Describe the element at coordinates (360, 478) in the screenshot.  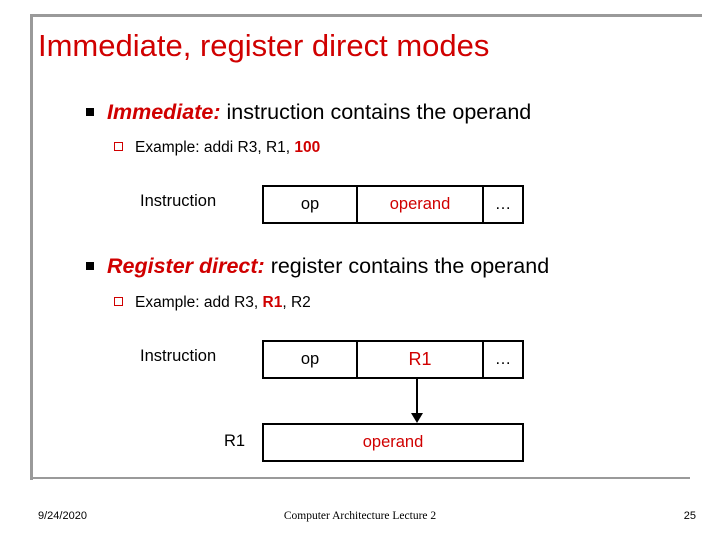
I see `frame-bottom-line` at that location.